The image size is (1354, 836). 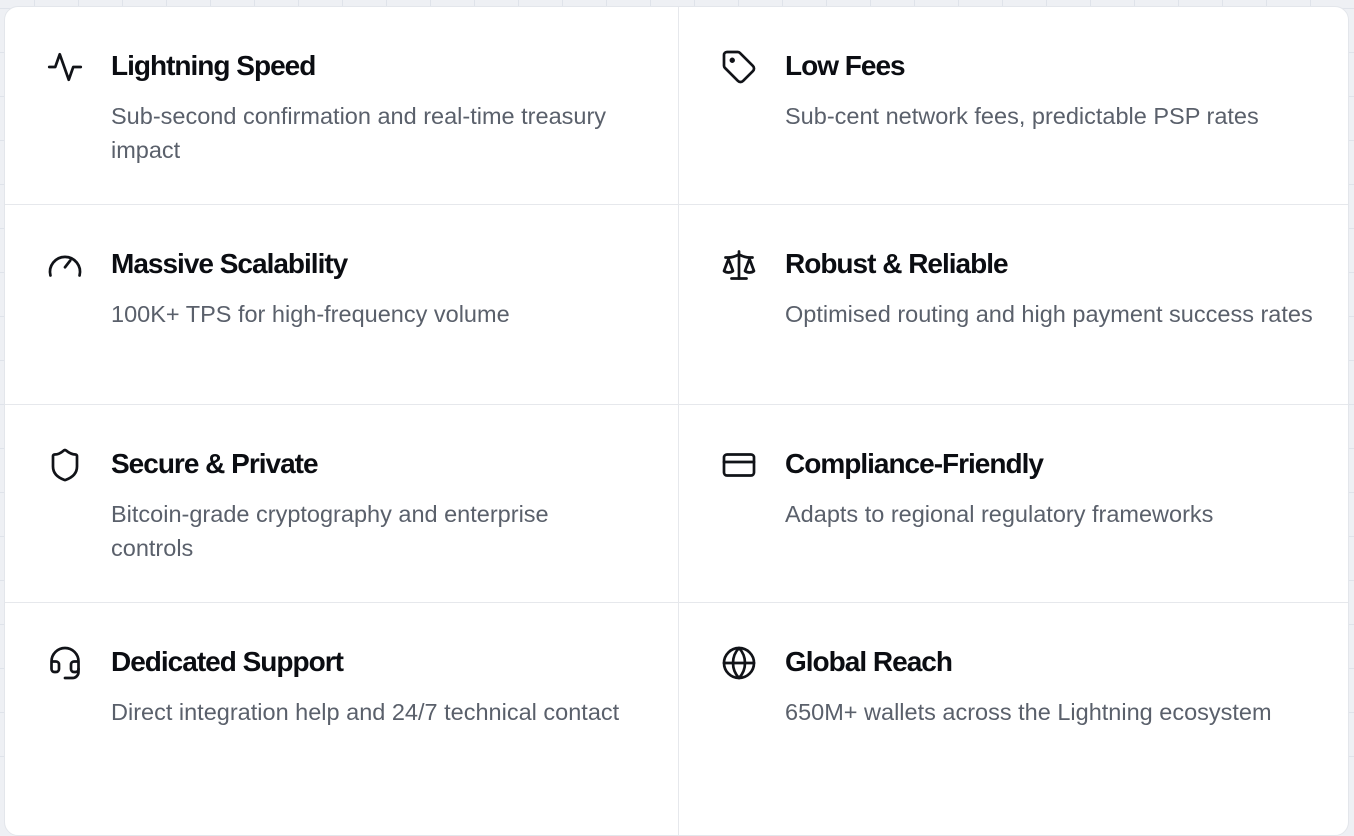 I want to click on feature-title: Global Reach, so click(x=869, y=661).